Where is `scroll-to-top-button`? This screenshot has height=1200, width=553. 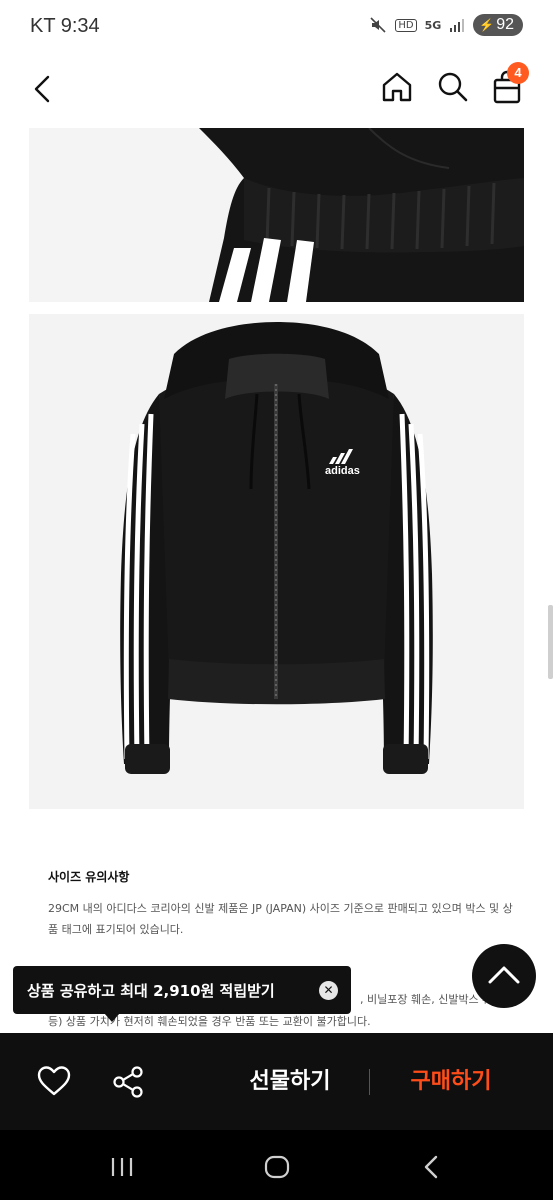 scroll-to-top-button is located at coordinates (504, 976).